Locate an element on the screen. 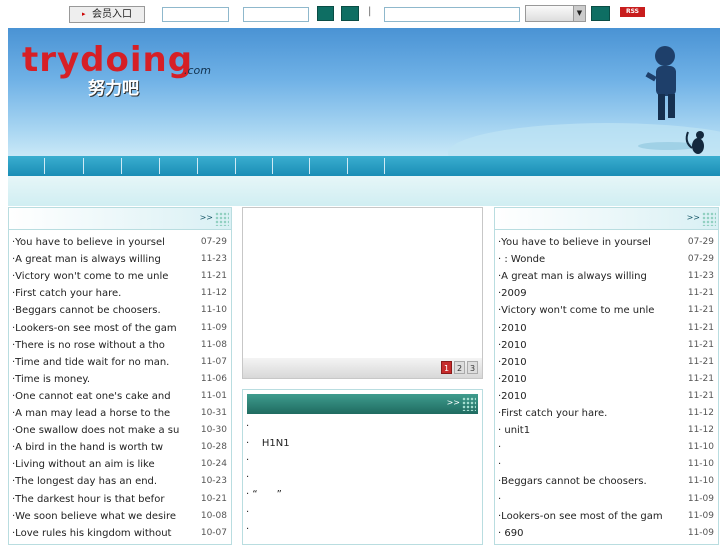 This screenshot has width=727, height=545. list-item-title: ·A bird in the hand is worth tw is located at coordinates (104, 447).